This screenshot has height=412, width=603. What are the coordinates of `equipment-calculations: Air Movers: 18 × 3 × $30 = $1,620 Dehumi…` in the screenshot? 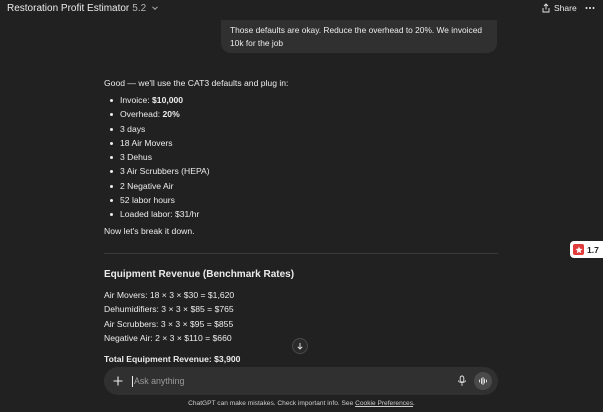 It's located at (169, 316).